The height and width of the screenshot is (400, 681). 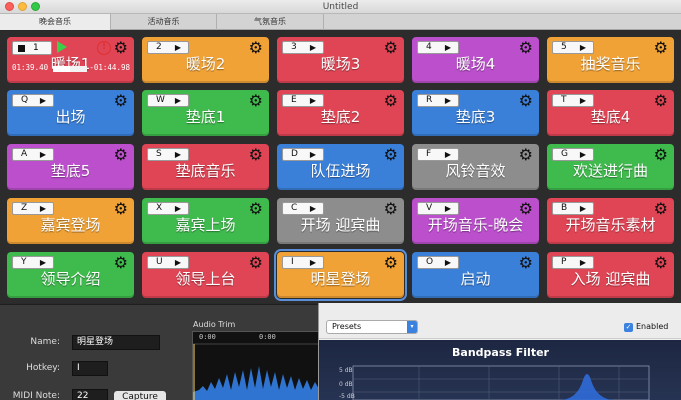 I want to click on pad-label: 垫底4, so click(x=610, y=117).